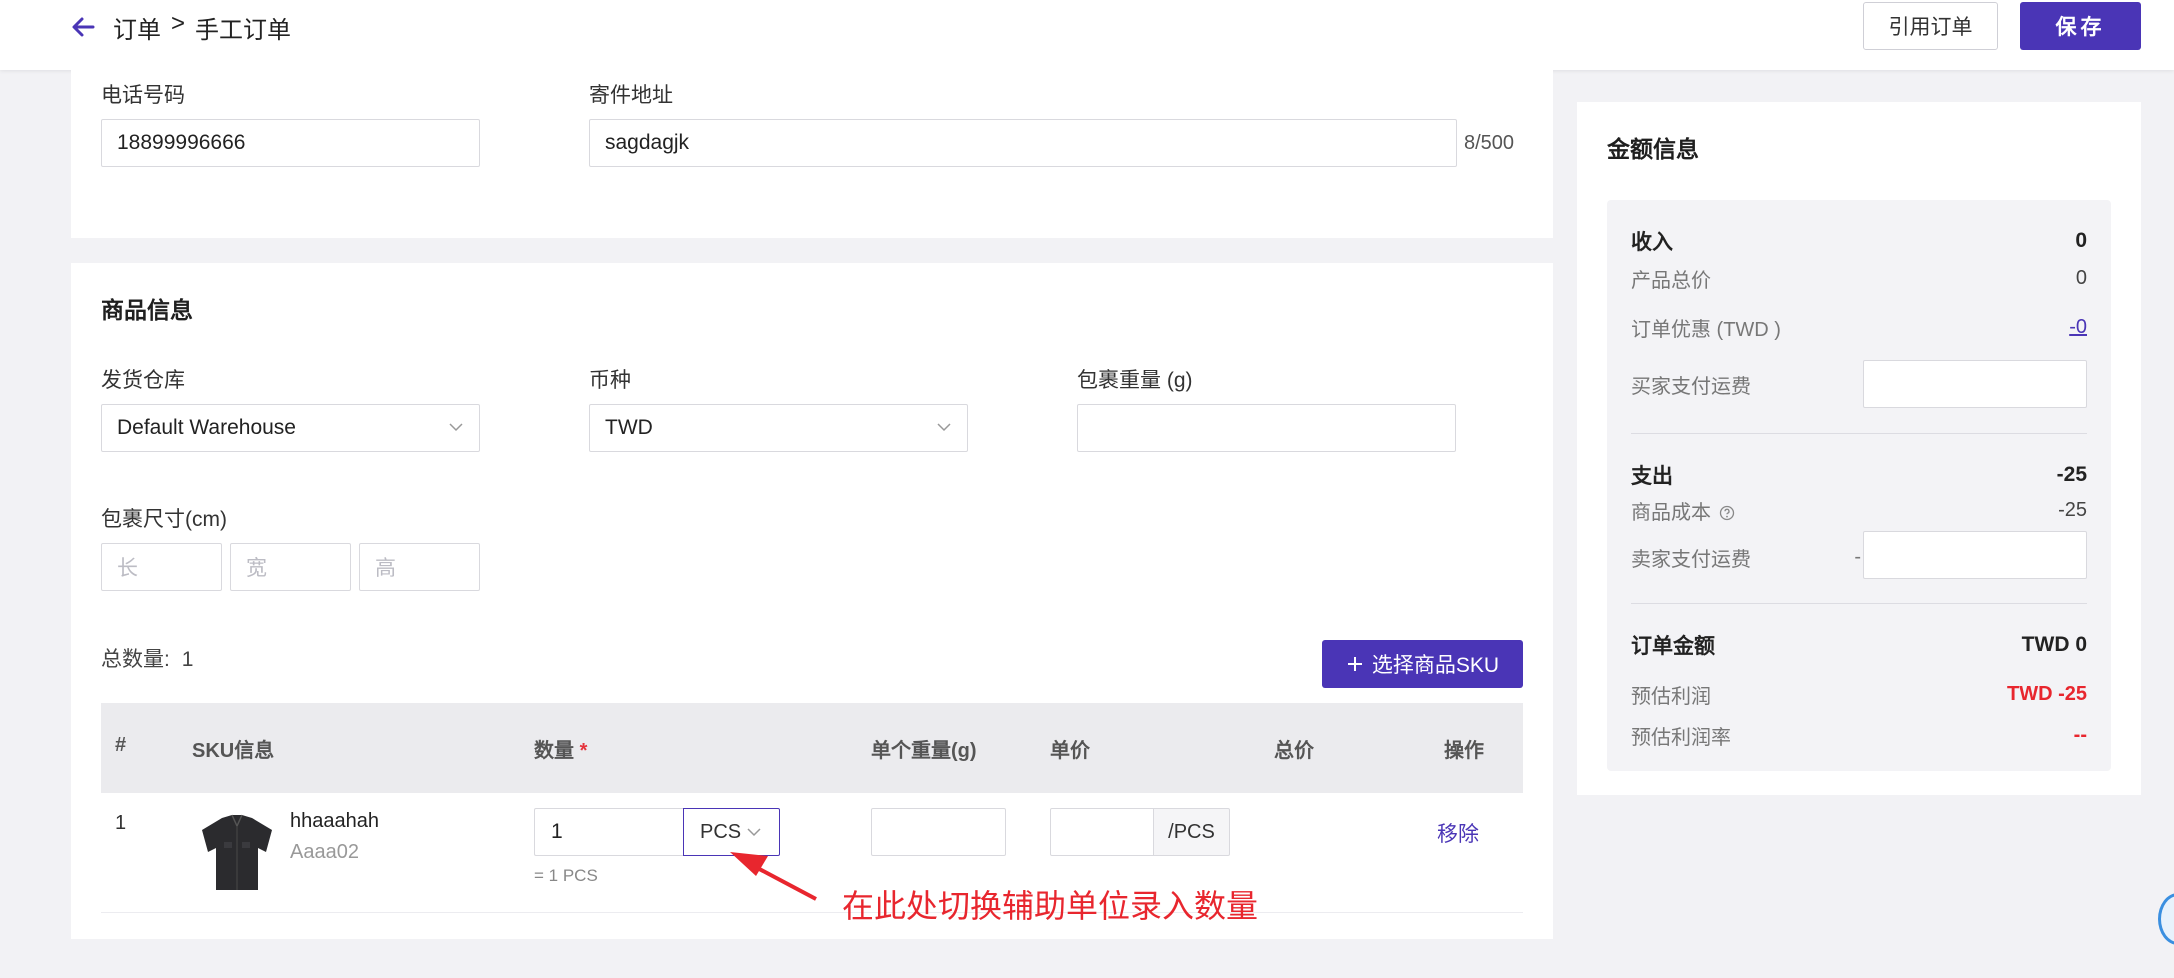 The image size is (2174, 978). I want to click on order-amount-label: 订单金额, so click(1673, 646).